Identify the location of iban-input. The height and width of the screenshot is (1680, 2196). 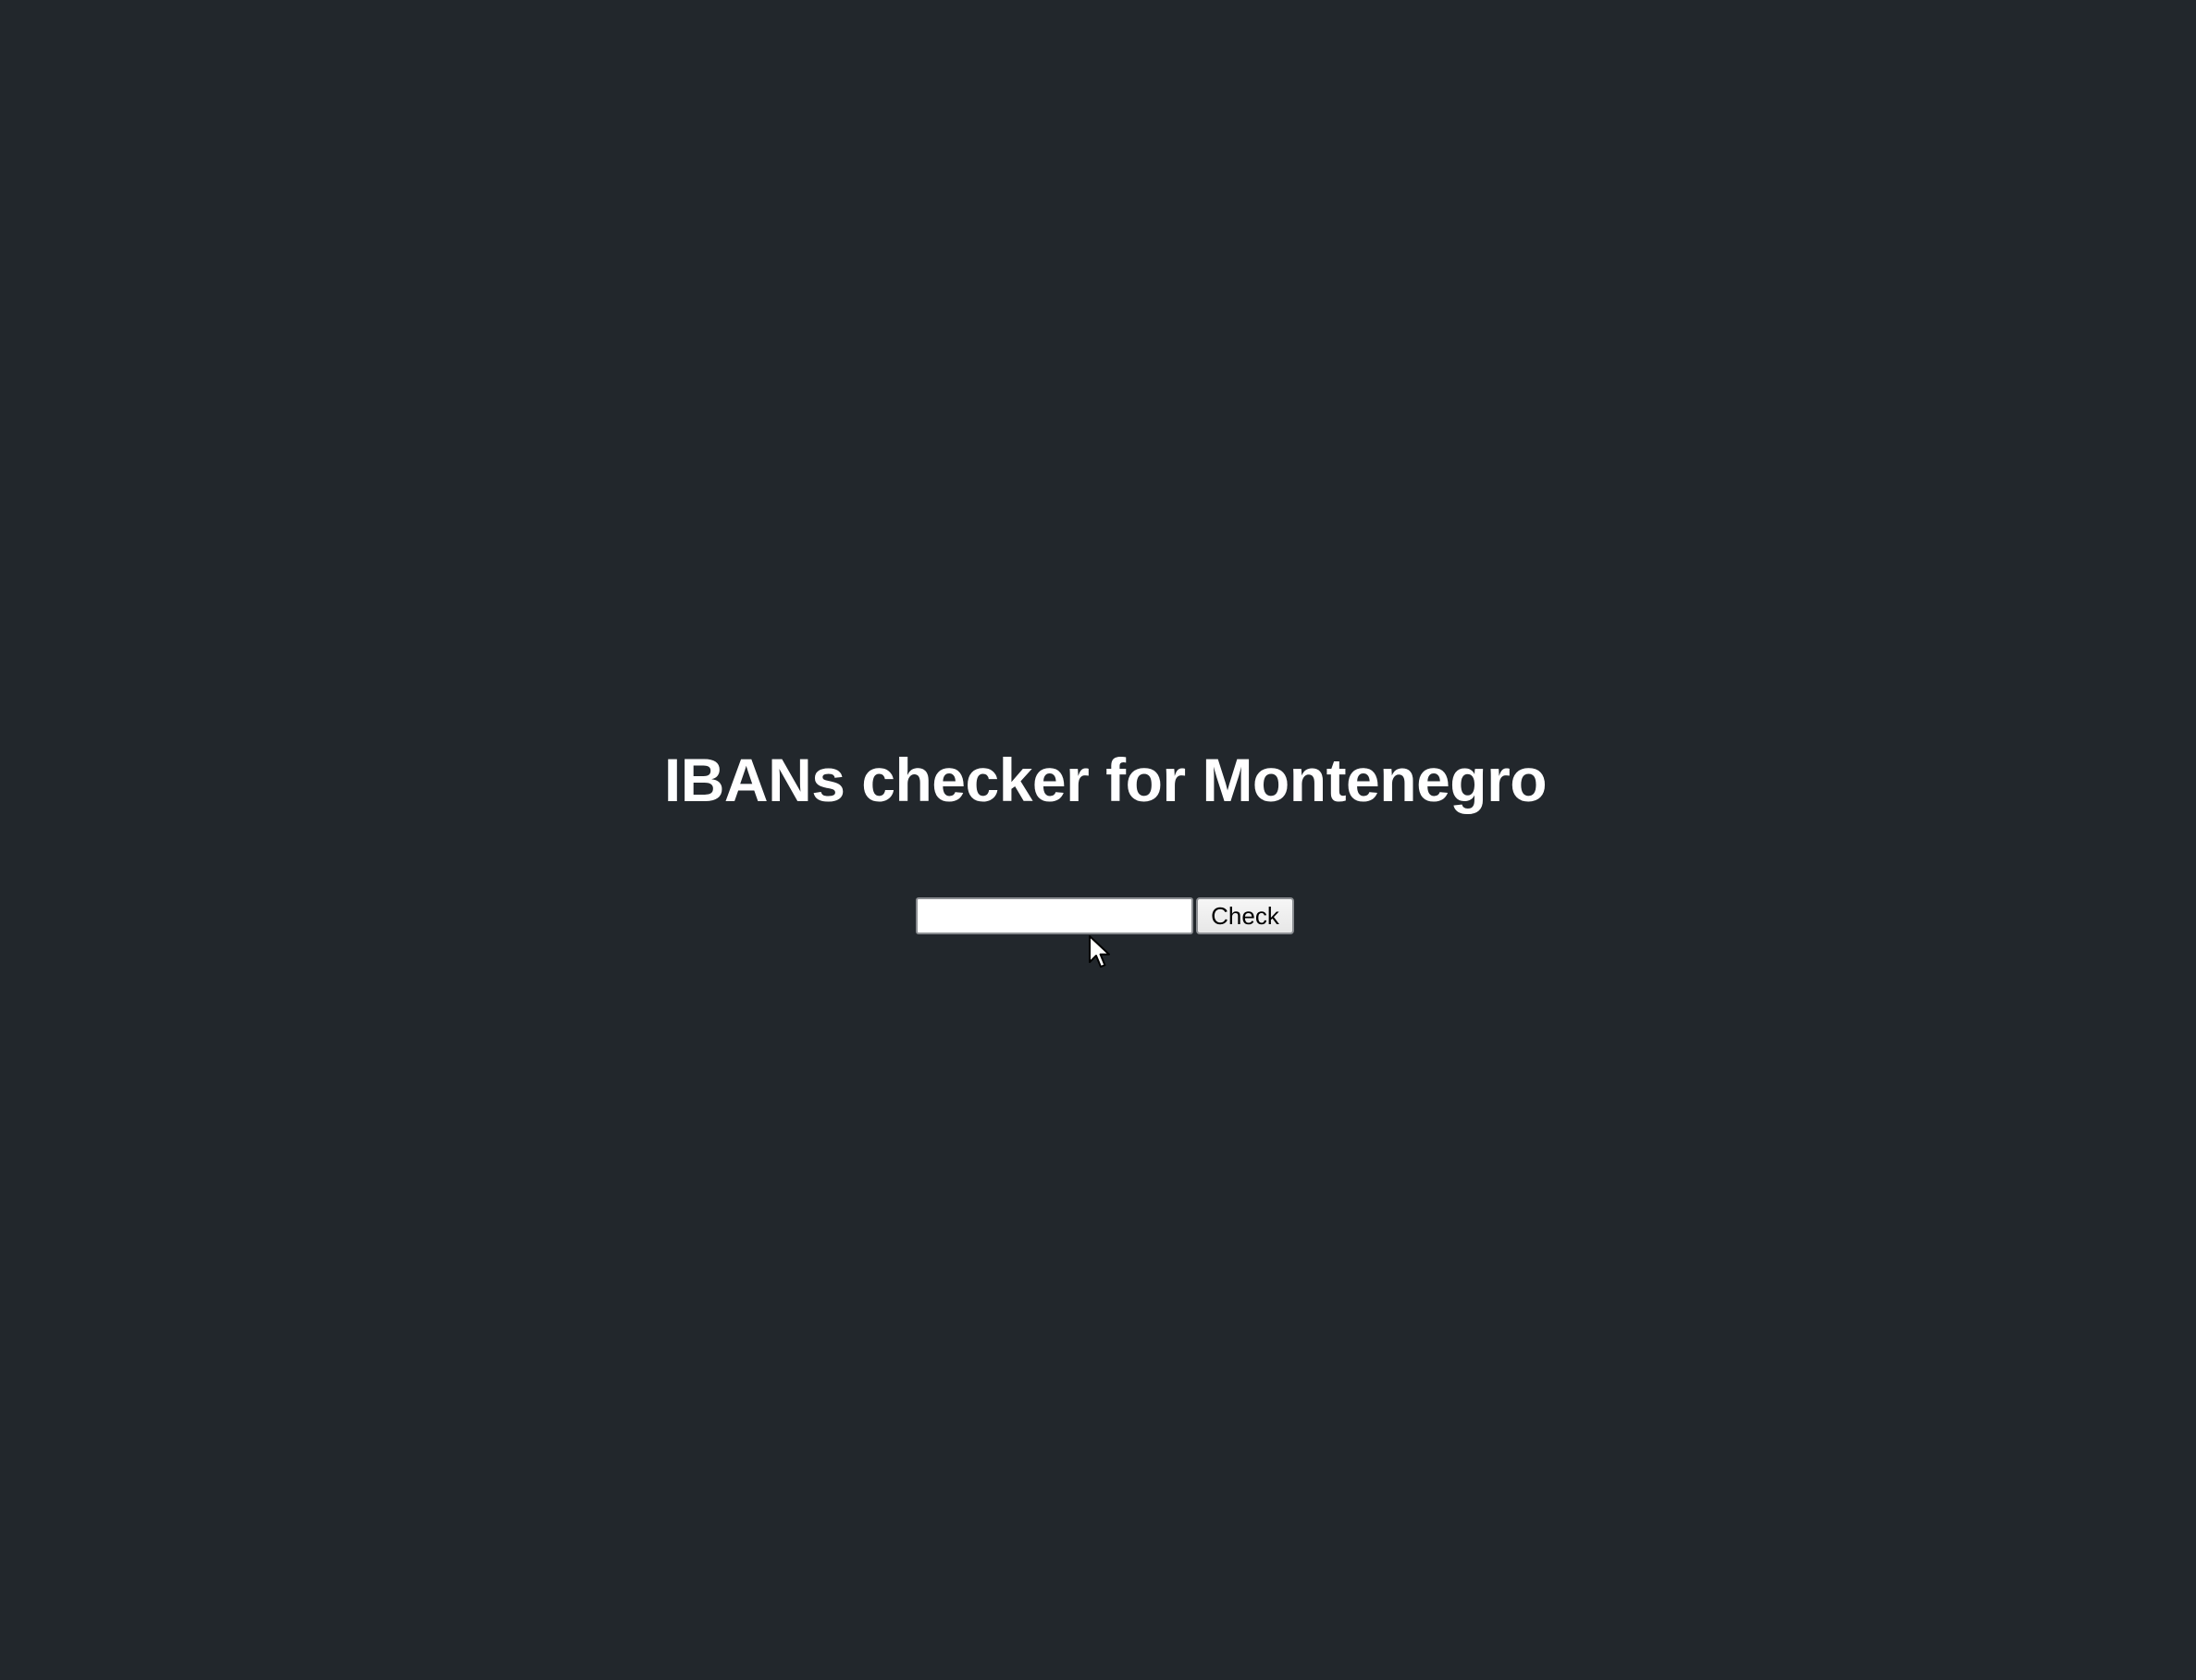
(1054, 915).